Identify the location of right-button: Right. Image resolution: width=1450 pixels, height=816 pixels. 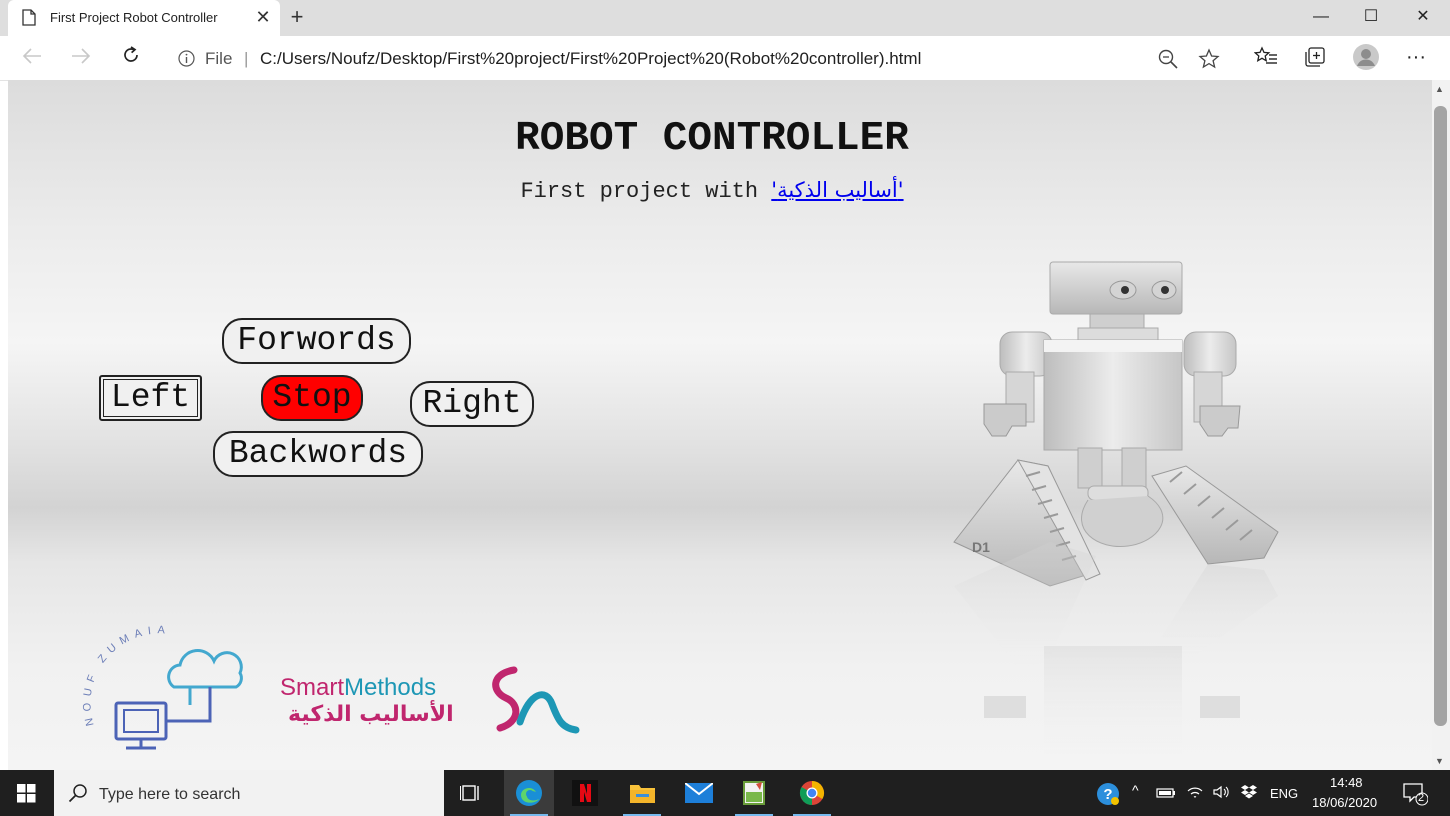
(472, 404).